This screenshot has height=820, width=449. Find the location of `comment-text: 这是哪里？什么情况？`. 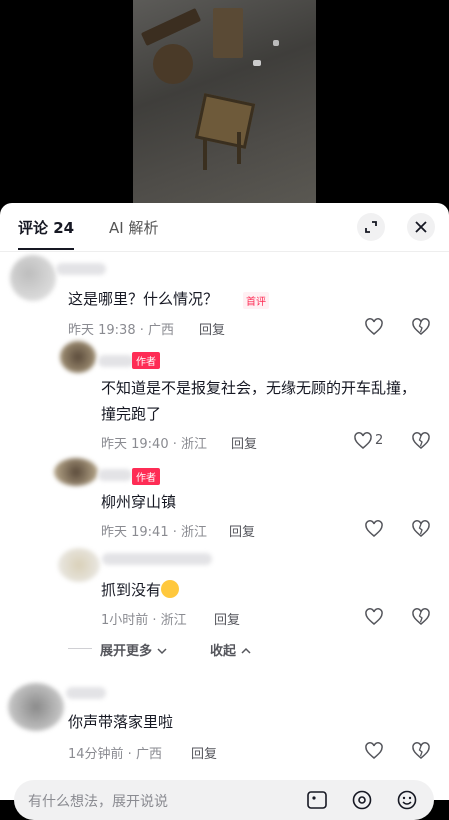

comment-text: 这是哪里？什么情况？ is located at coordinates (143, 299).